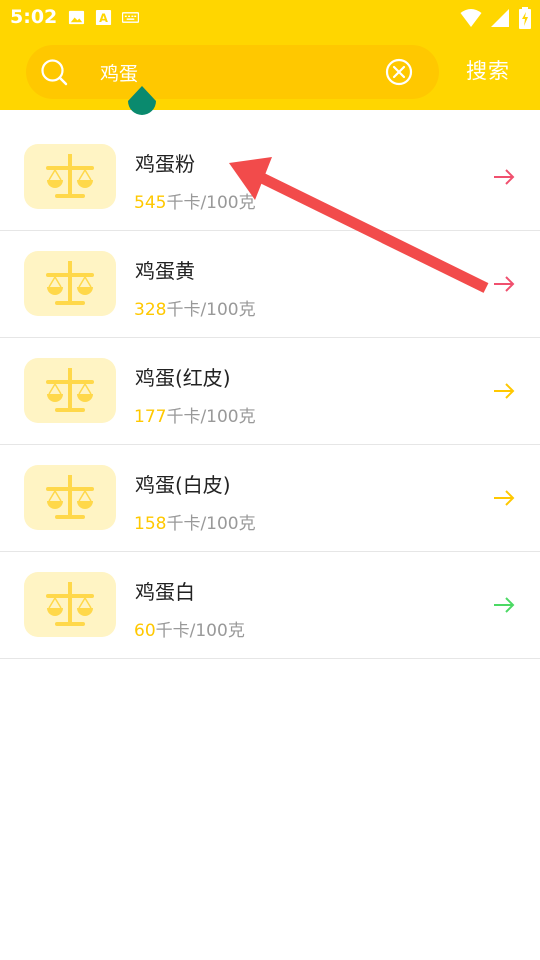 Image resolution: width=540 pixels, height=960 pixels. I want to click on status-left-icons: A, so click(103, 17).